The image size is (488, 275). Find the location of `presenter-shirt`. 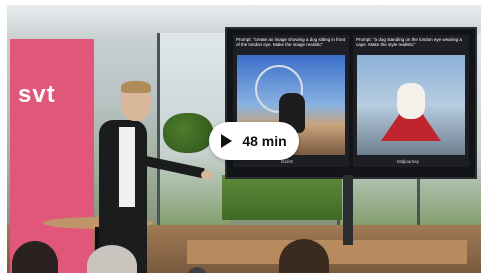

presenter-shirt is located at coordinates (127, 167).